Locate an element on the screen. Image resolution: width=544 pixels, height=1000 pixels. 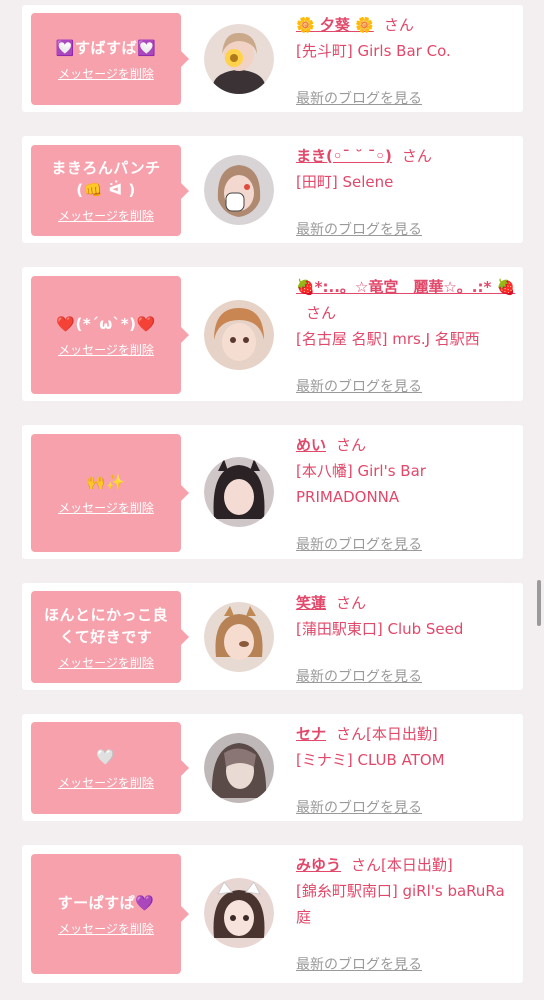
profile-info: 笑蓮 さん [蒲田駅東口] Club Seed 最新のブログを見る is located at coordinates (407, 637).